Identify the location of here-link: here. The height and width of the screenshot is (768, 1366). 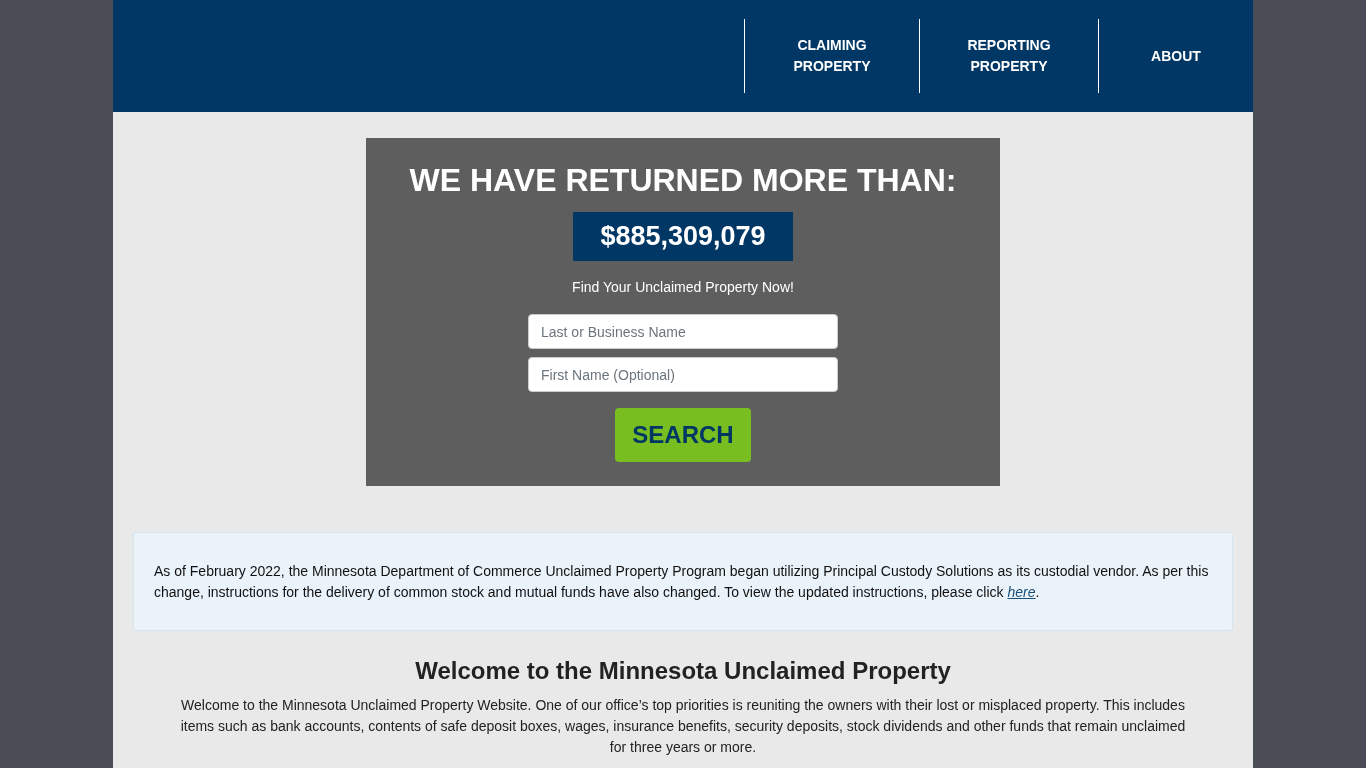
(1021, 592).